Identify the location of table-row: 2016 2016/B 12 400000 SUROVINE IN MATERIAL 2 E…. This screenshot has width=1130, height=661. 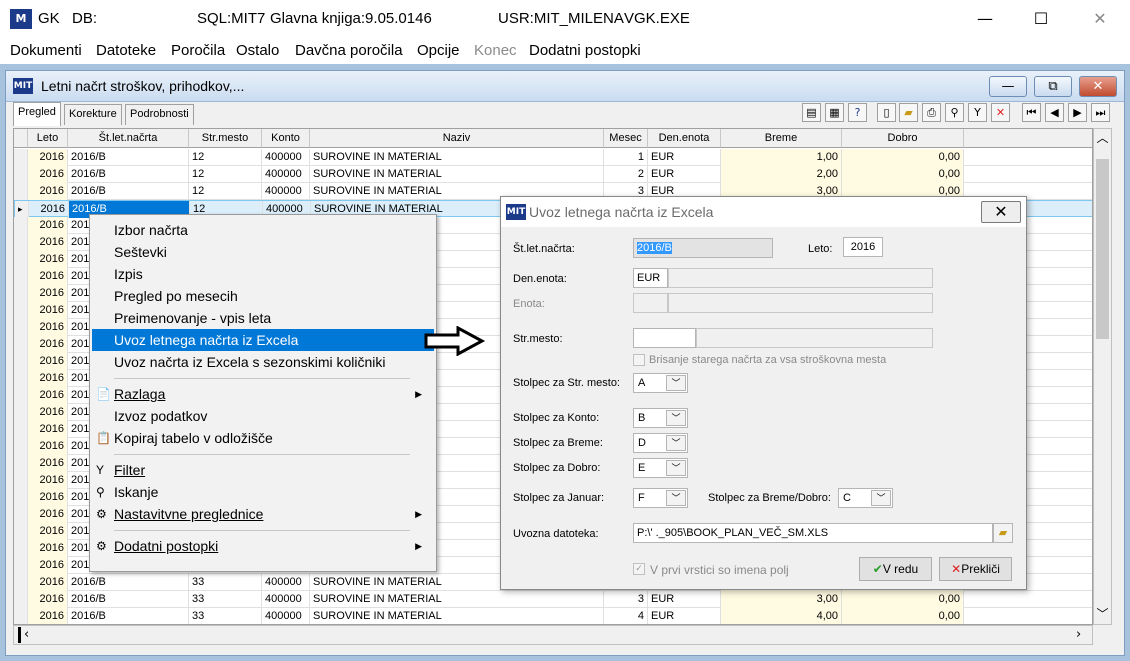
(553, 174).